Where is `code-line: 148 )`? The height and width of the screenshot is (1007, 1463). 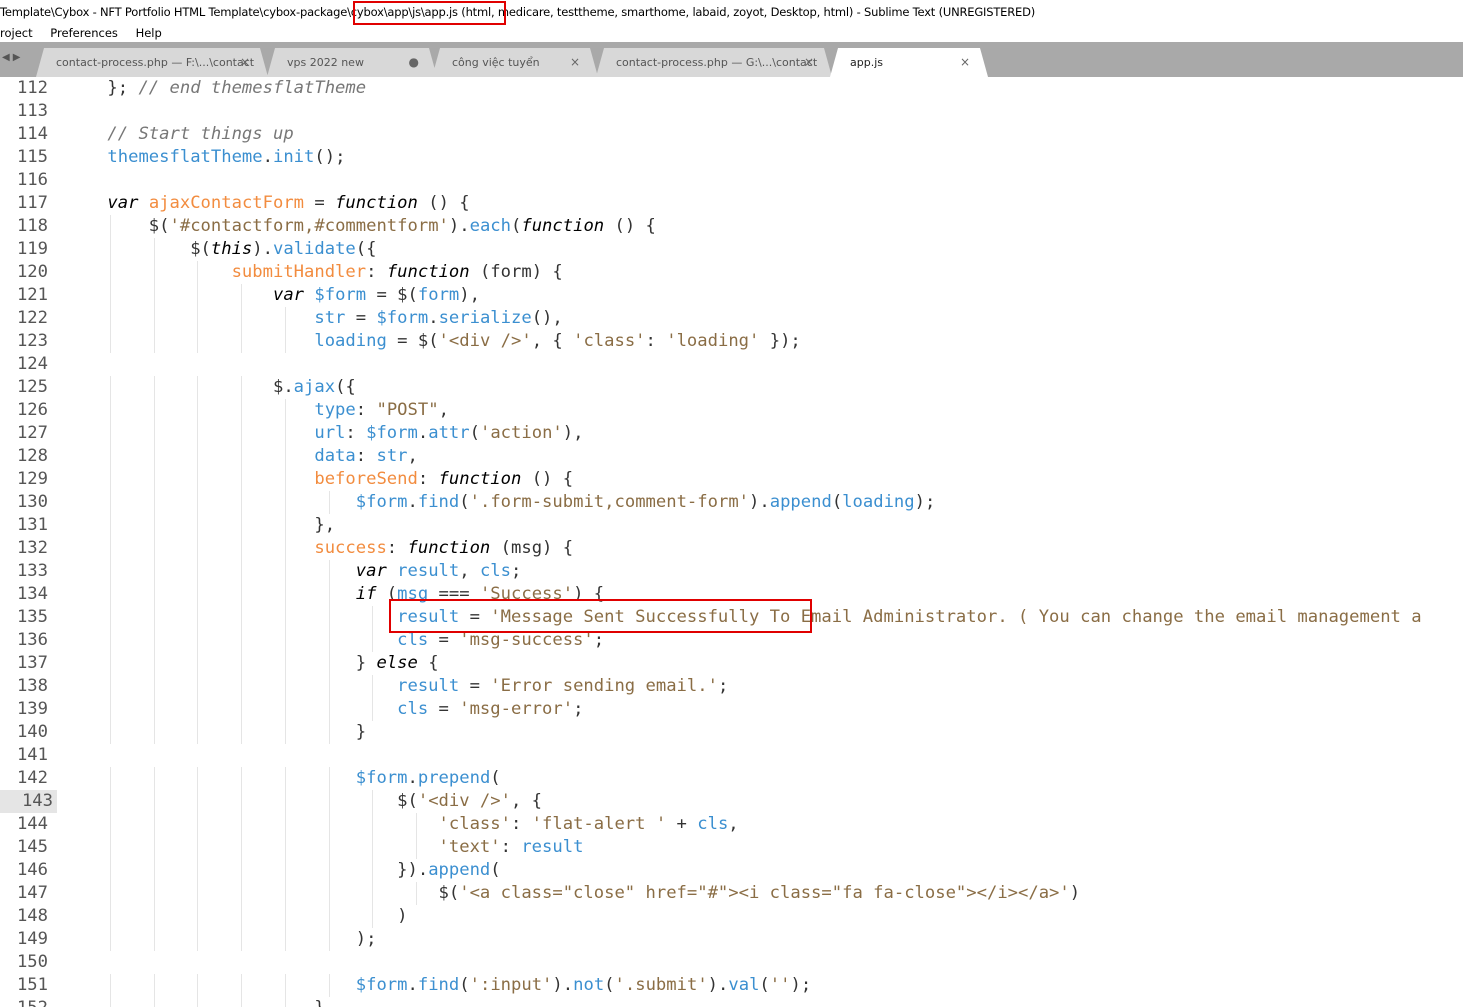
code-line: 148 ) is located at coordinates (731, 916).